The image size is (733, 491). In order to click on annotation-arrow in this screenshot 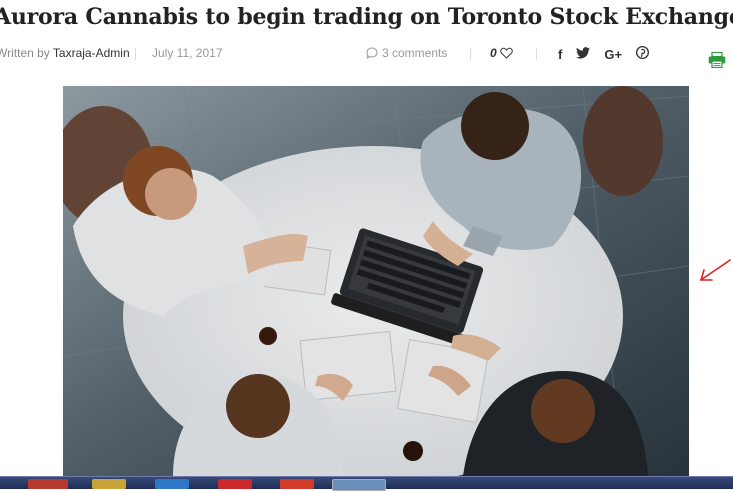, I will do `click(714, 273)`.